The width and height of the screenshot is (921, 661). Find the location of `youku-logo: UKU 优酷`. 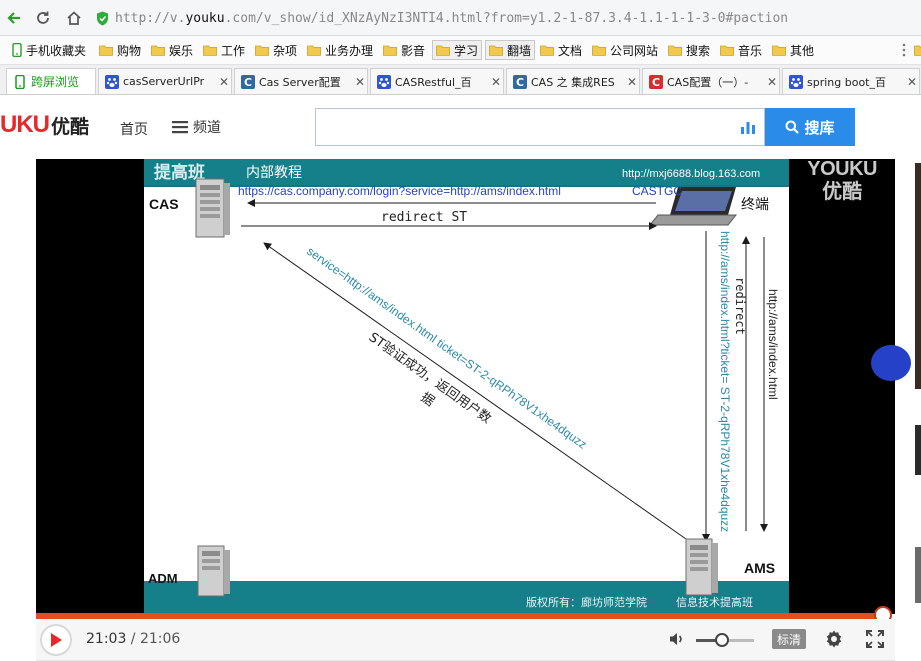

youku-logo: UKU 优酷 is located at coordinates (44, 125).